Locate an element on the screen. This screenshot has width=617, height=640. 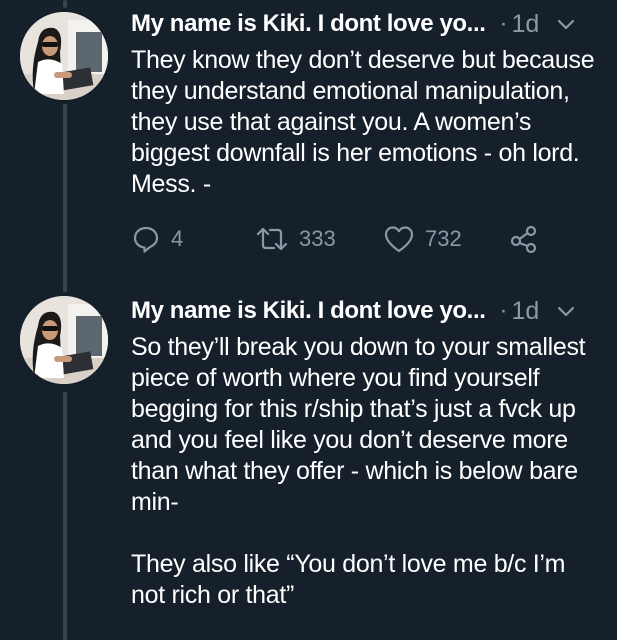
like-count: 732 is located at coordinates (443, 238).